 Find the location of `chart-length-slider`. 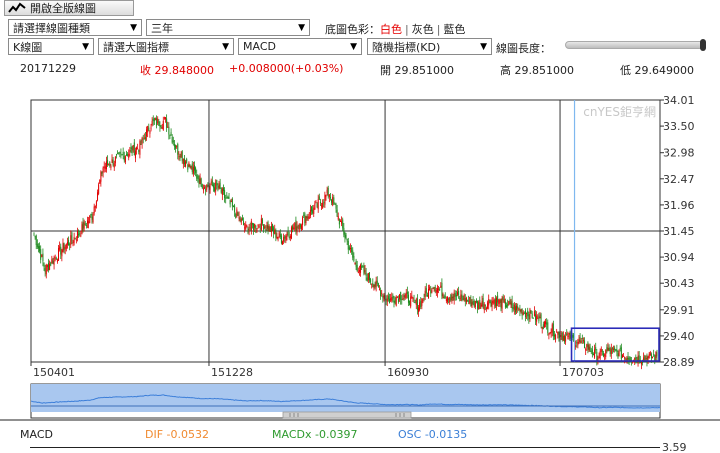

chart-length-slider is located at coordinates (635, 45).